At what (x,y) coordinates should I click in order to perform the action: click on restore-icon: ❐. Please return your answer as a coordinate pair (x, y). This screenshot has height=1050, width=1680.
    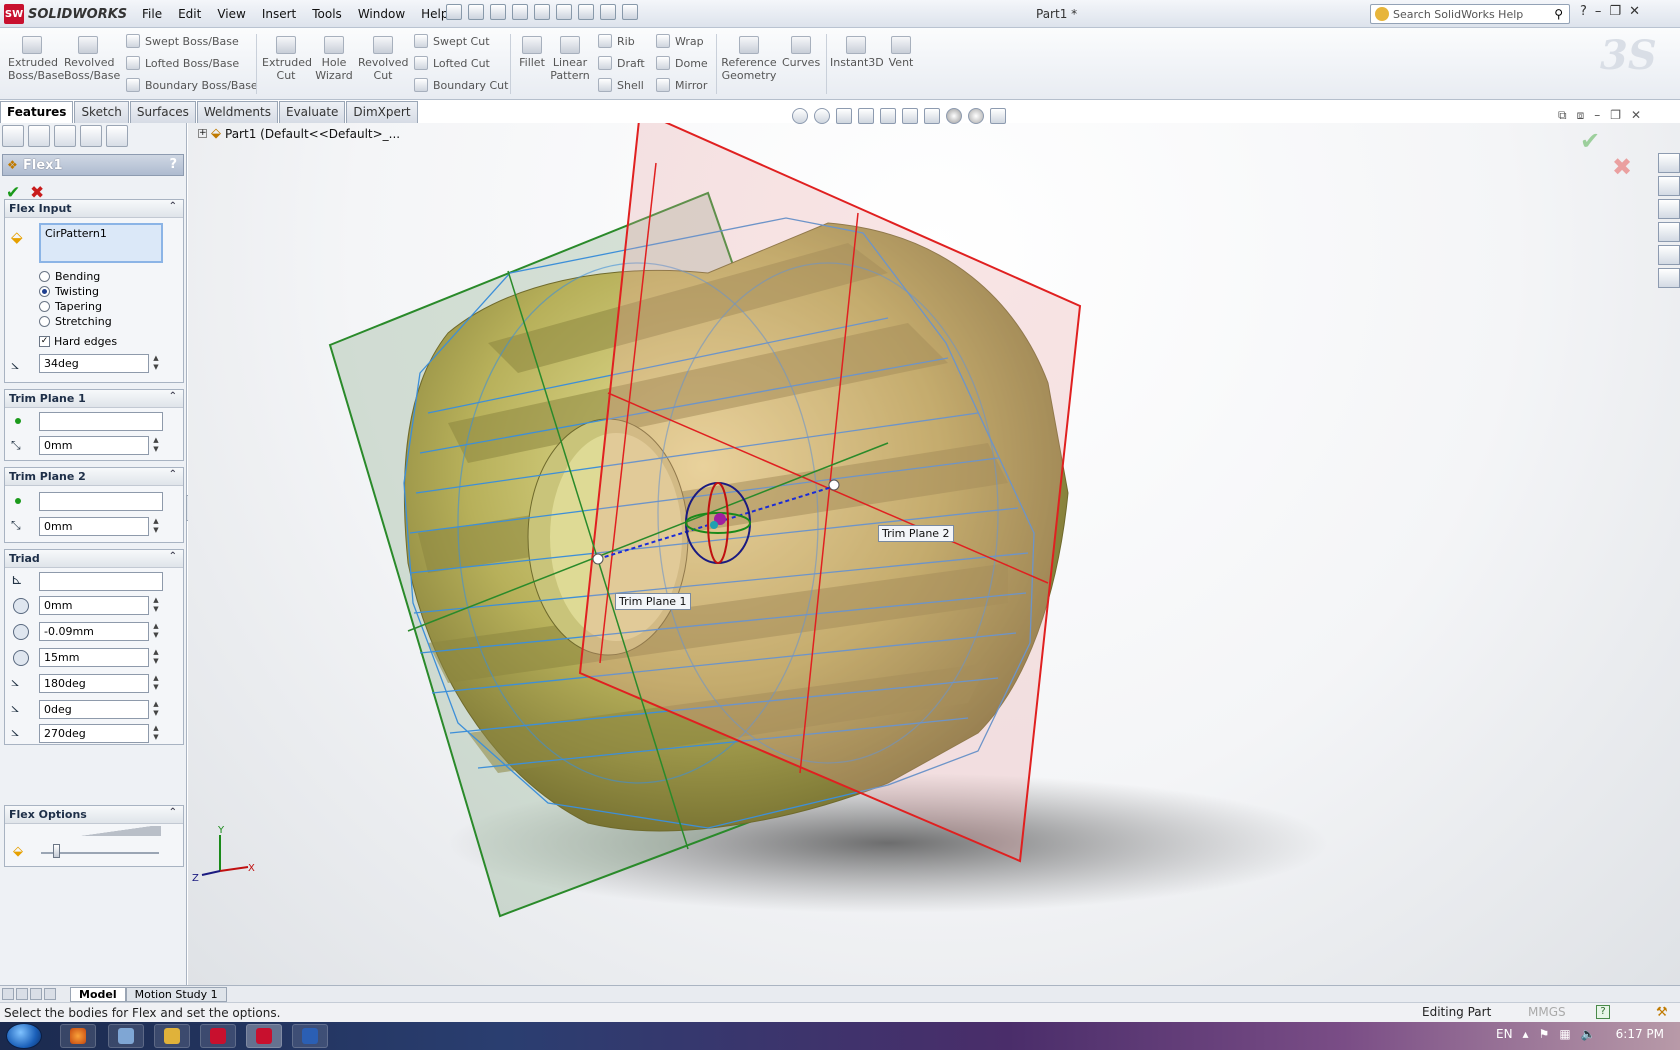
    Looking at the image, I should click on (1615, 11).